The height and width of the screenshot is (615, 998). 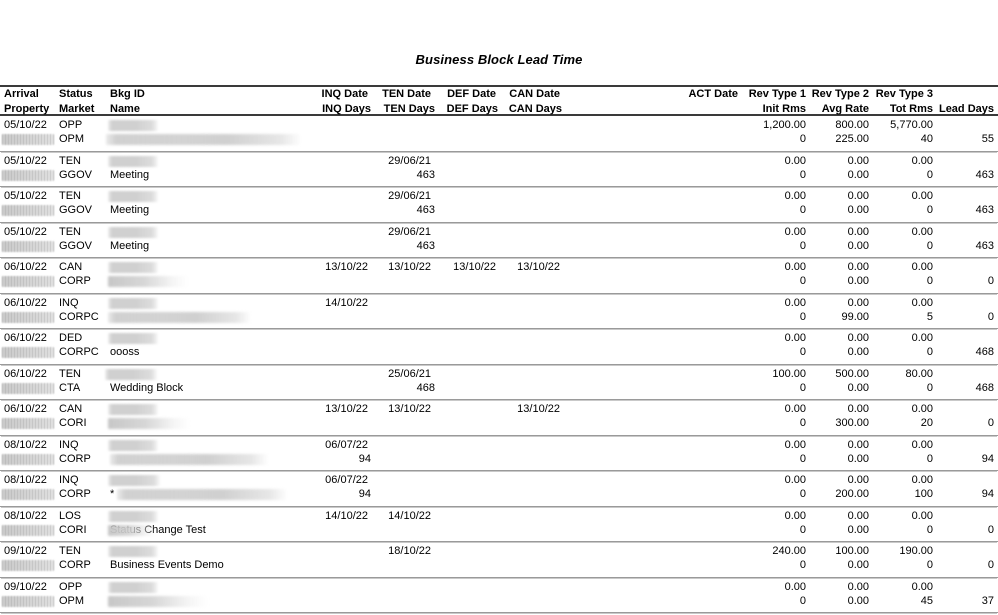 What do you see at coordinates (25, 160) in the screenshot?
I see `cell-arrival: 05/10/22` at bounding box center [25, 160].